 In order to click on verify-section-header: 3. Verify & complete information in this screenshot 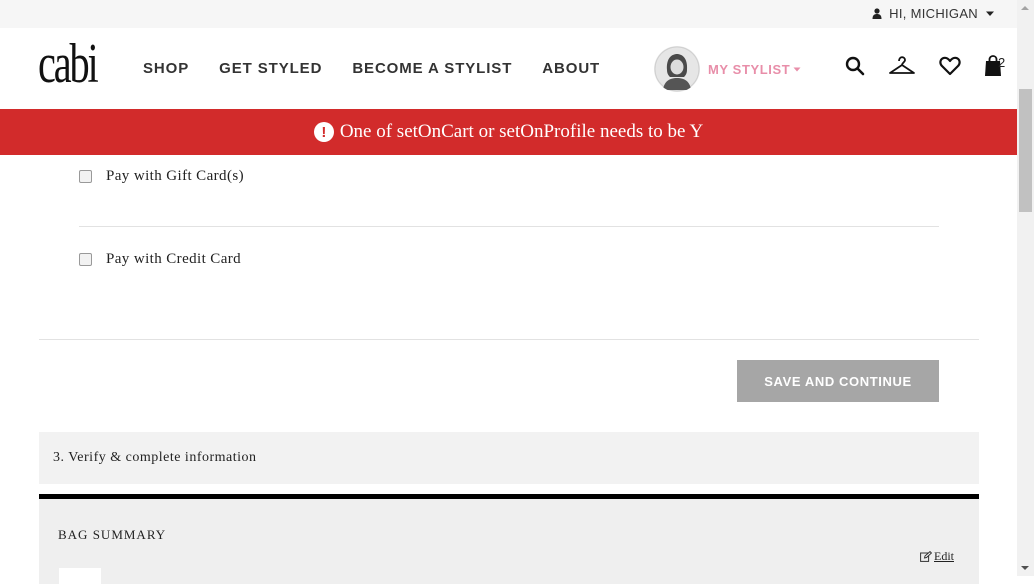, I will do `click(509, 458)`.